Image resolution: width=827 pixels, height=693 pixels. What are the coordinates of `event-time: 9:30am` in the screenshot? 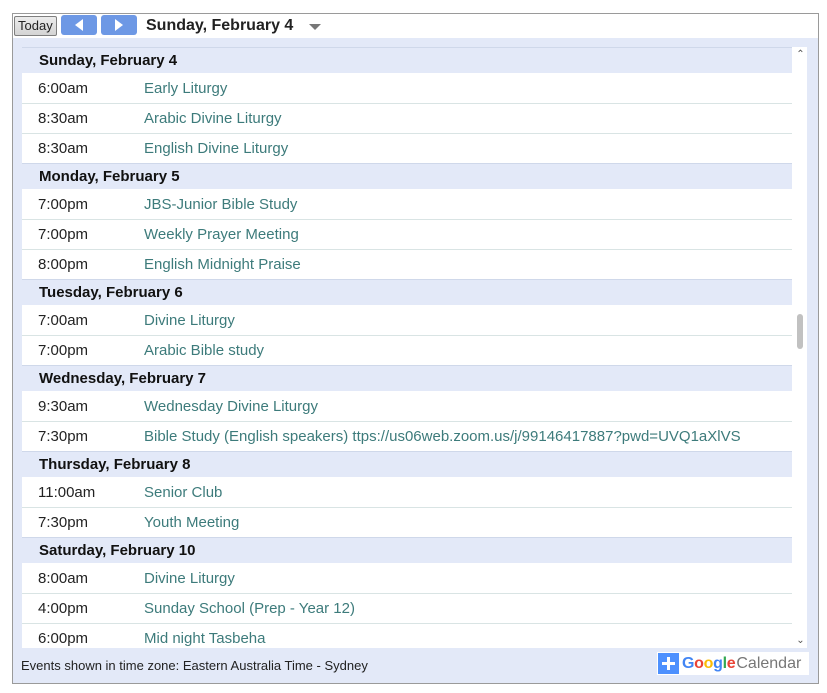 It's located at (63, 406).